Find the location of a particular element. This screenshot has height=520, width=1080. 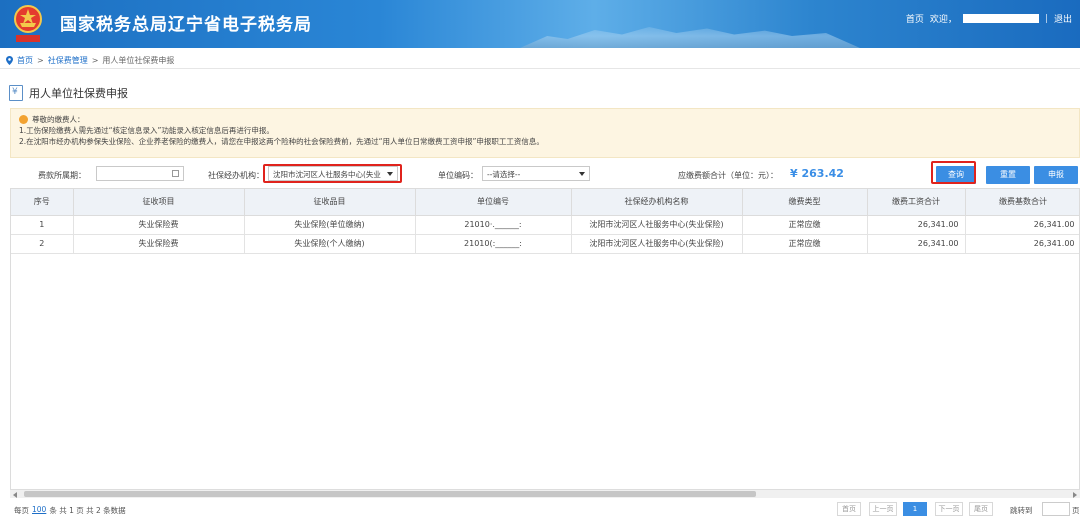

scroll-left-icon is located at coordinates (15, 495).